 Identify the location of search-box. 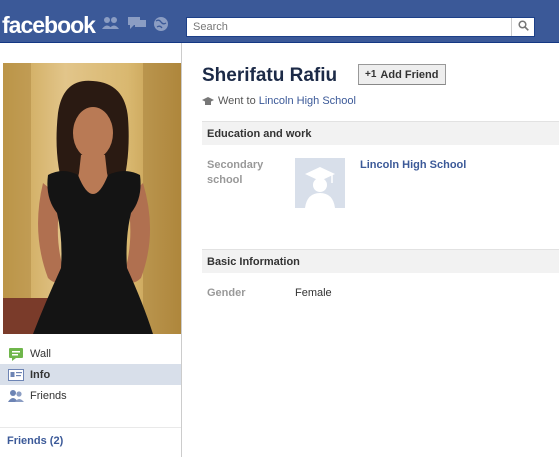
(360, 27).